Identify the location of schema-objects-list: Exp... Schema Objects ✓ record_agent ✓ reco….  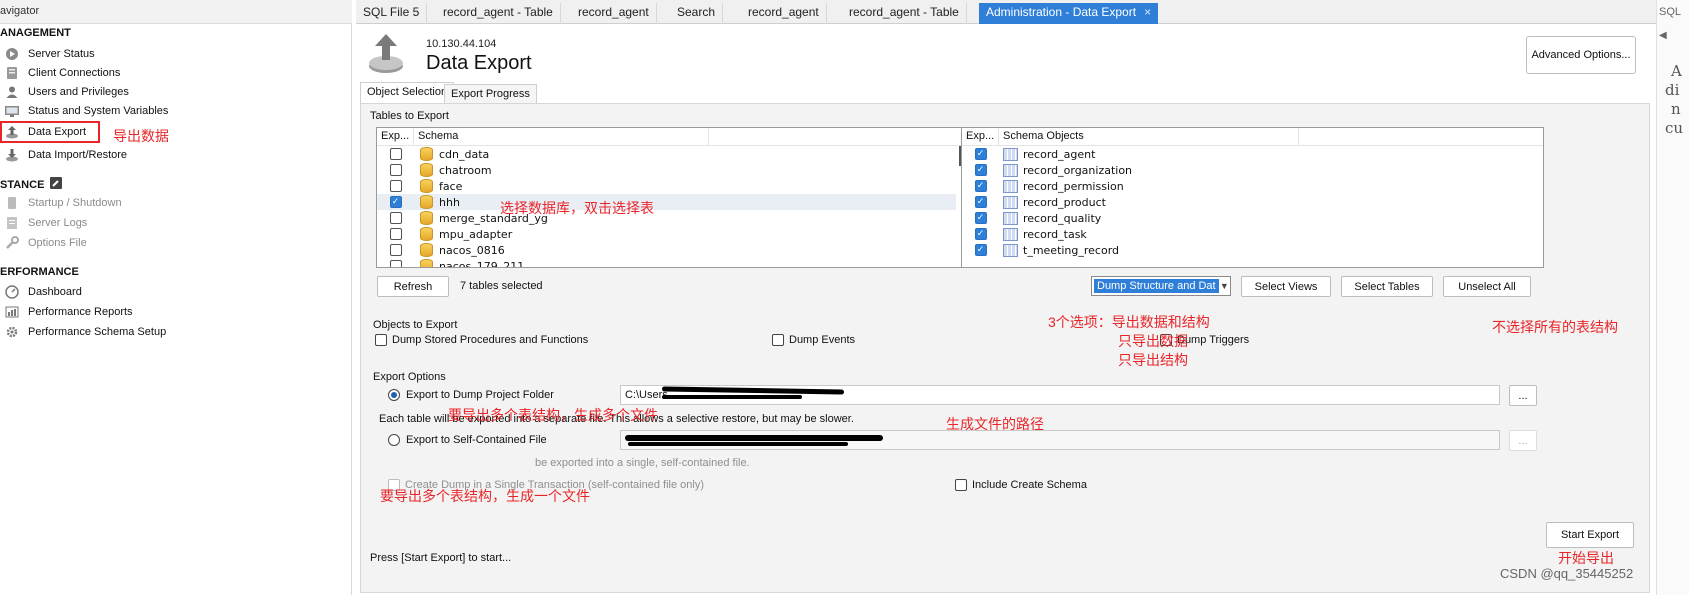
(1252, 197).